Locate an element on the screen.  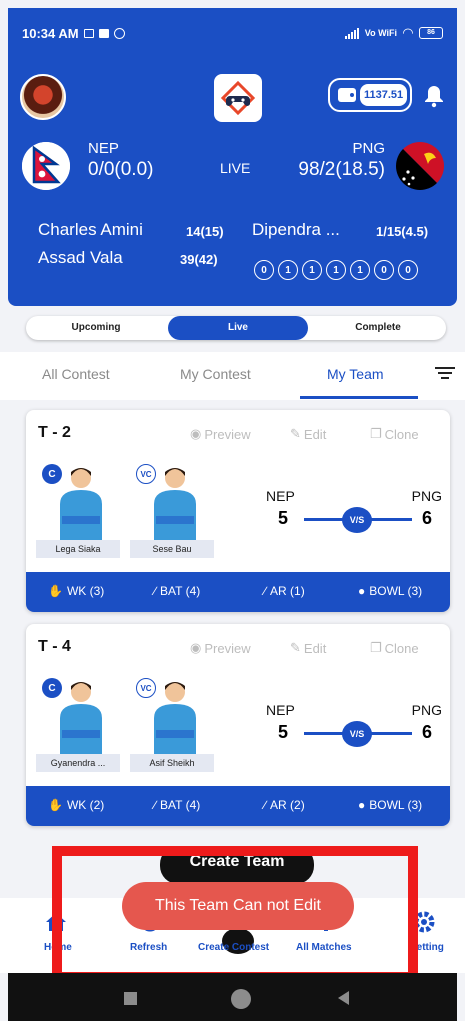
eye-icon: ◉ is located at coordinates (196, 433).